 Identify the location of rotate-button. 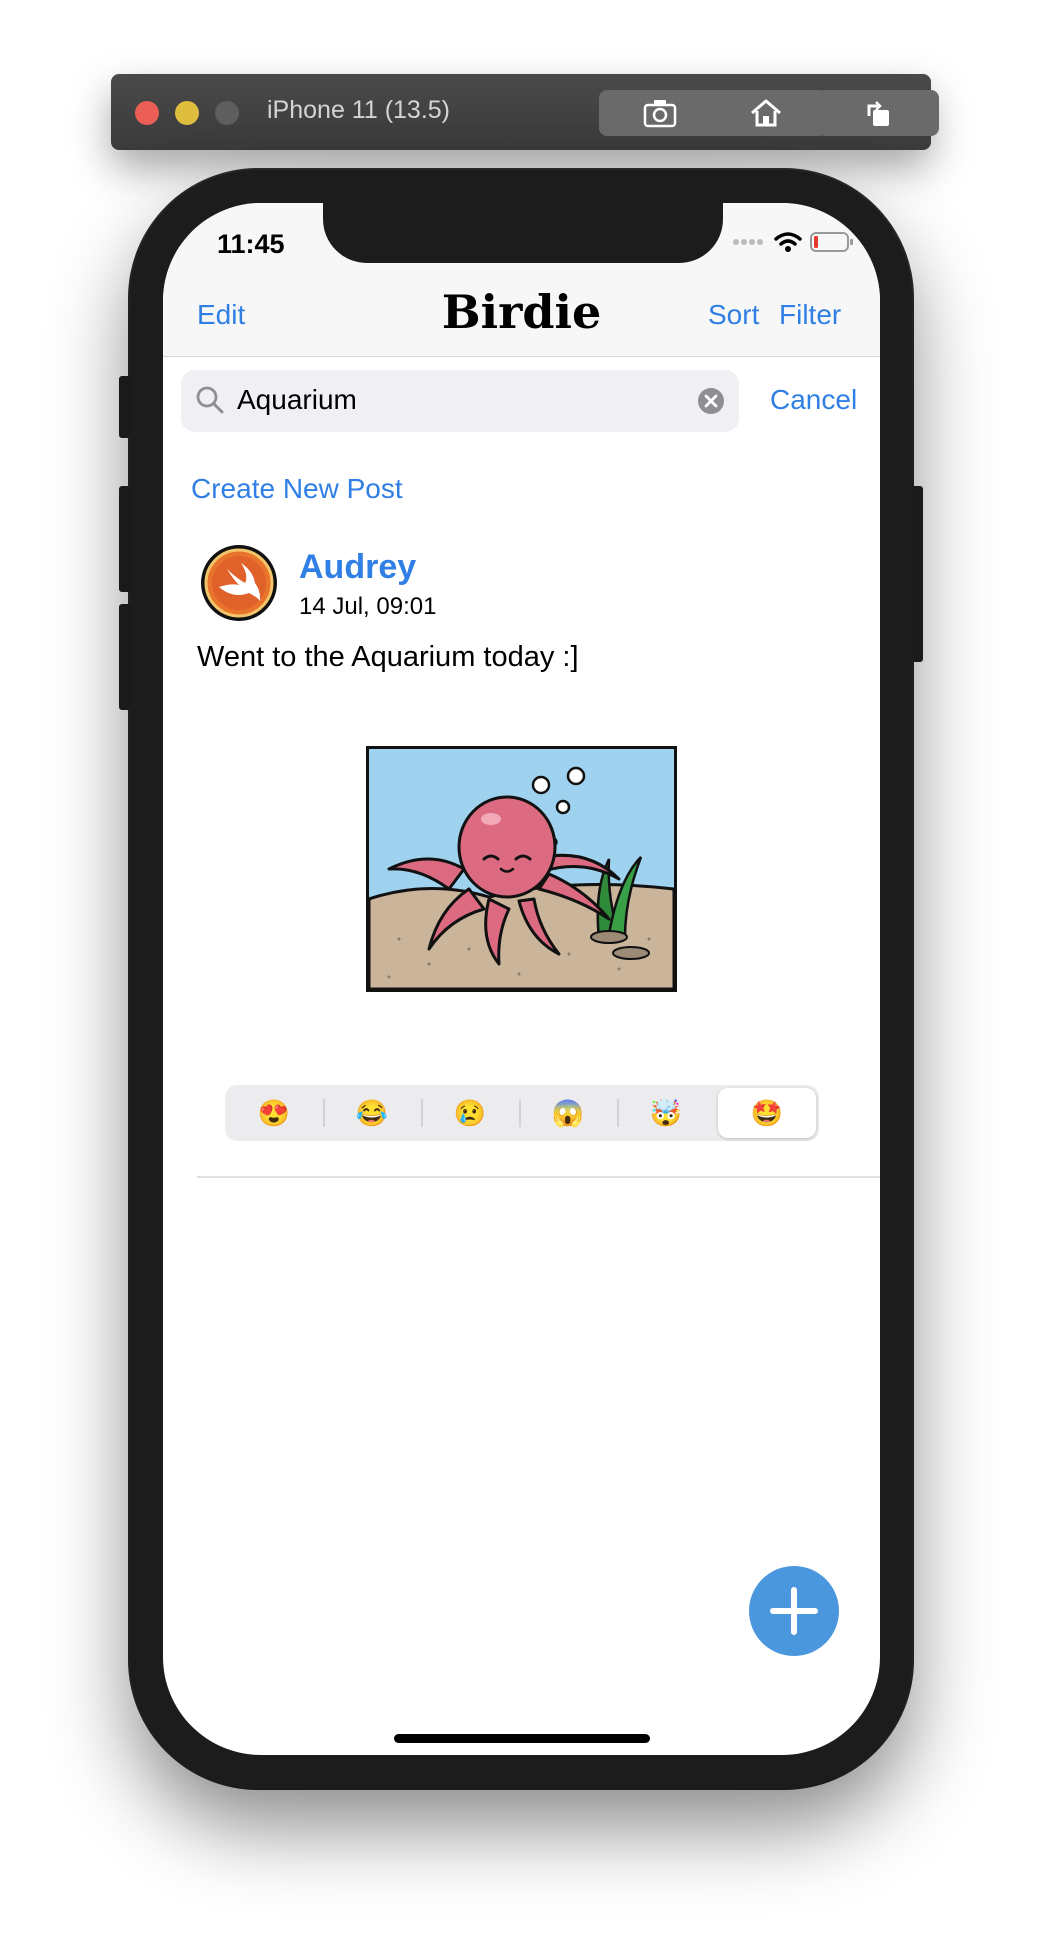
(878, 113).